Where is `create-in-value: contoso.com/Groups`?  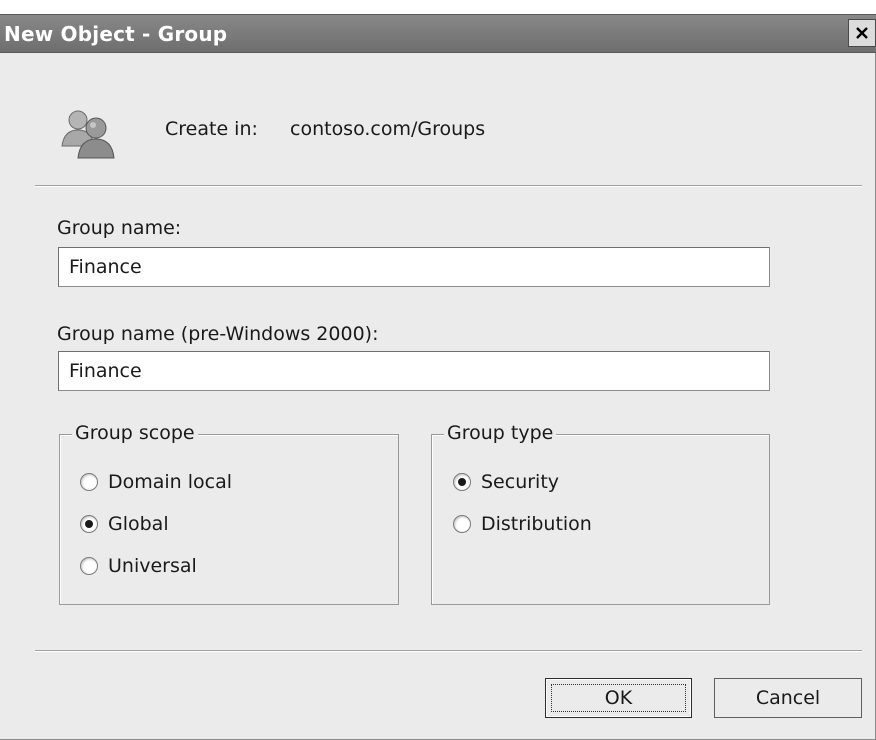 create-in-value: contoso.com/Groups is located at coordinates (388, 129).